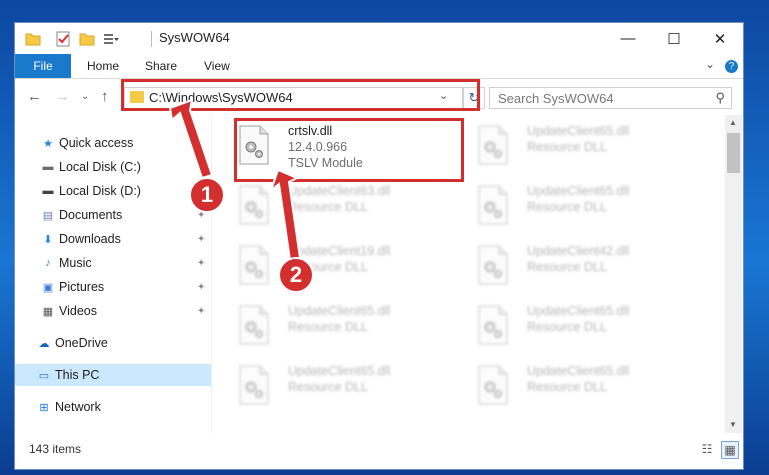 The height and width of the screenshot is (475, 769). I want to click on step-1-marker: 1, so click(207, 195).